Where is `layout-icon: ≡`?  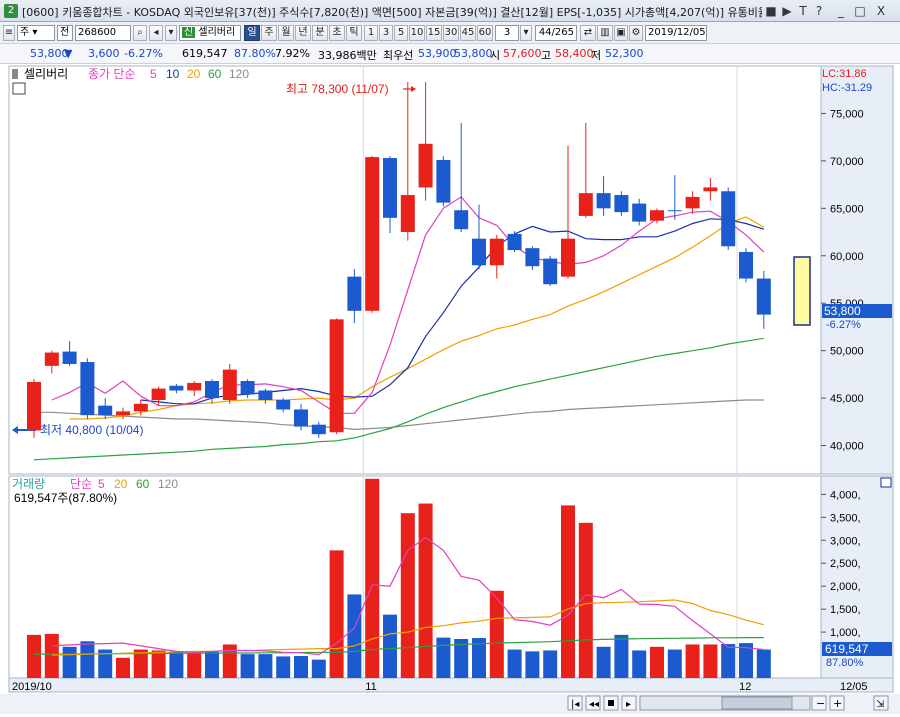 layout-icon: ≡ is located at coordinates (9, 33).